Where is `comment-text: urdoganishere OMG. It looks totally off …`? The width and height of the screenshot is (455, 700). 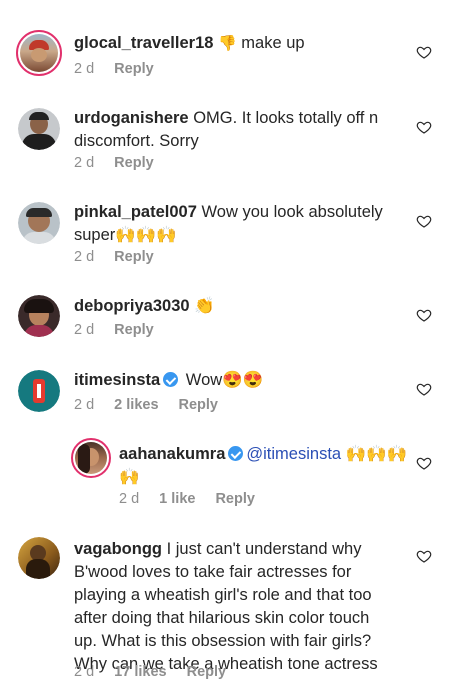 comment-text: urdoganishere OMG. It looks totally off … is located at coordinates (226, 130).